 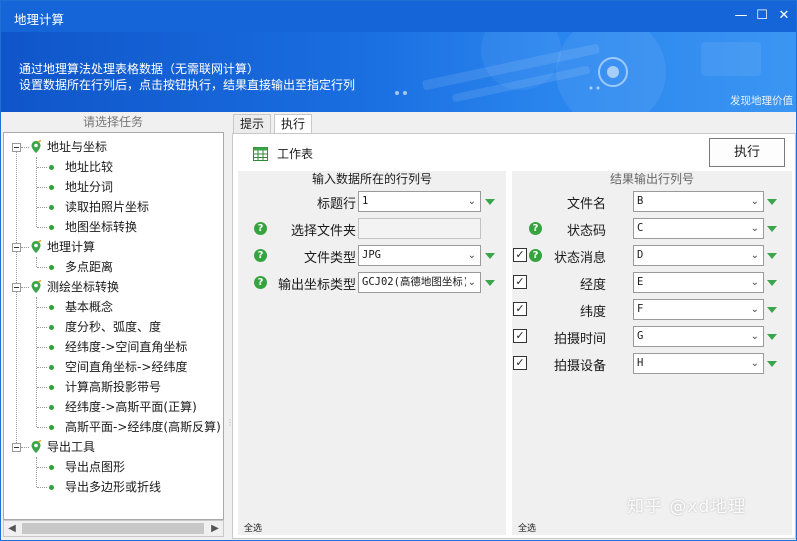 I want to click on output-row-capture-device: ✓ 拍摄设备 H ⌄, so click(x=652, y=363).